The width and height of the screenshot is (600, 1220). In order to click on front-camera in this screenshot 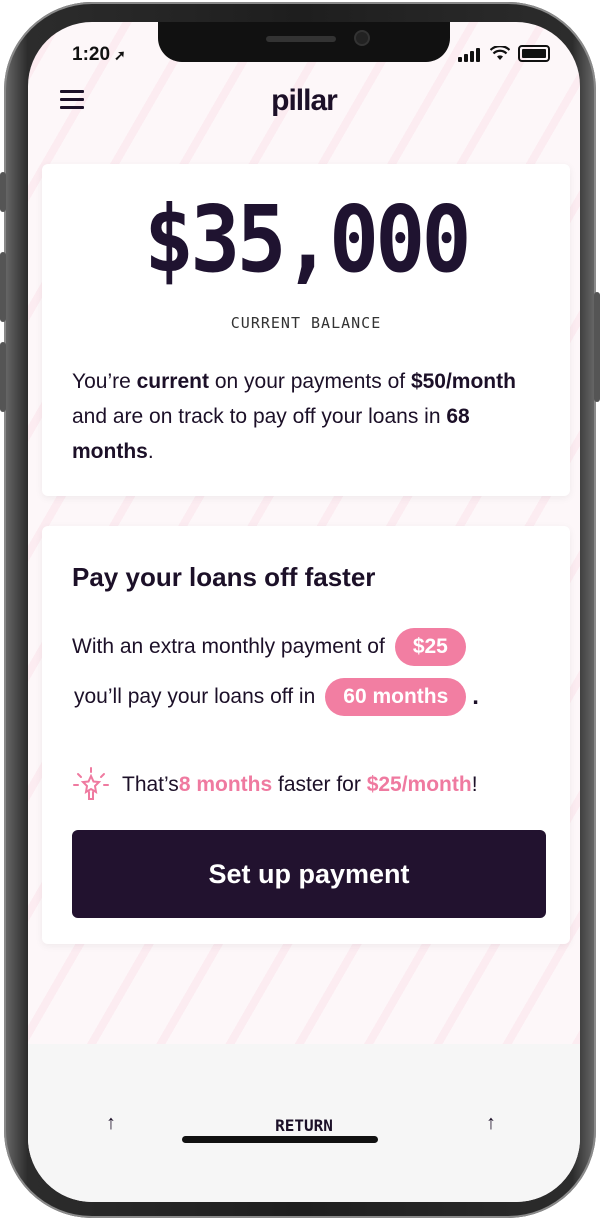, I will do `click(362, 38)`.